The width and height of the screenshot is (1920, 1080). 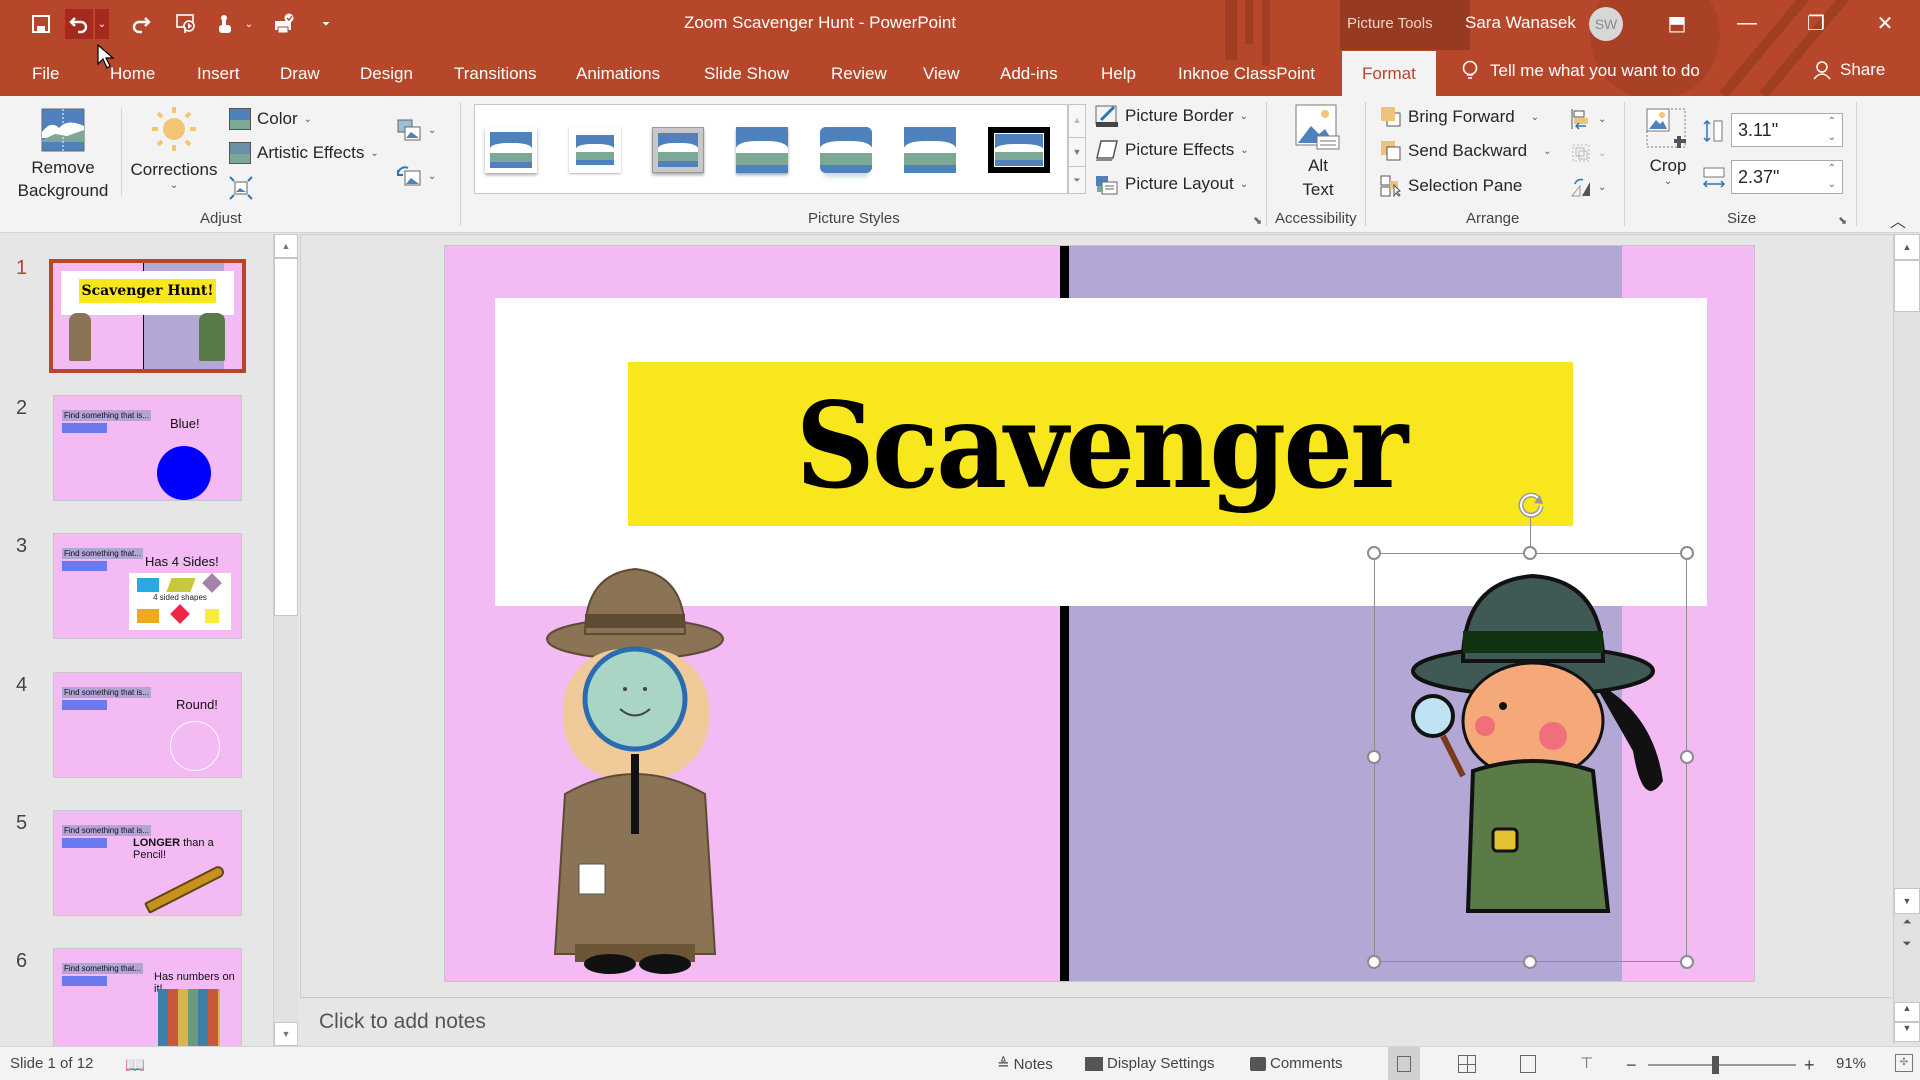 What do you see at coordinates (1588, 187) in the screenshot?
I see `rotate-button: ⌄` at bounding box center [1588, 187].